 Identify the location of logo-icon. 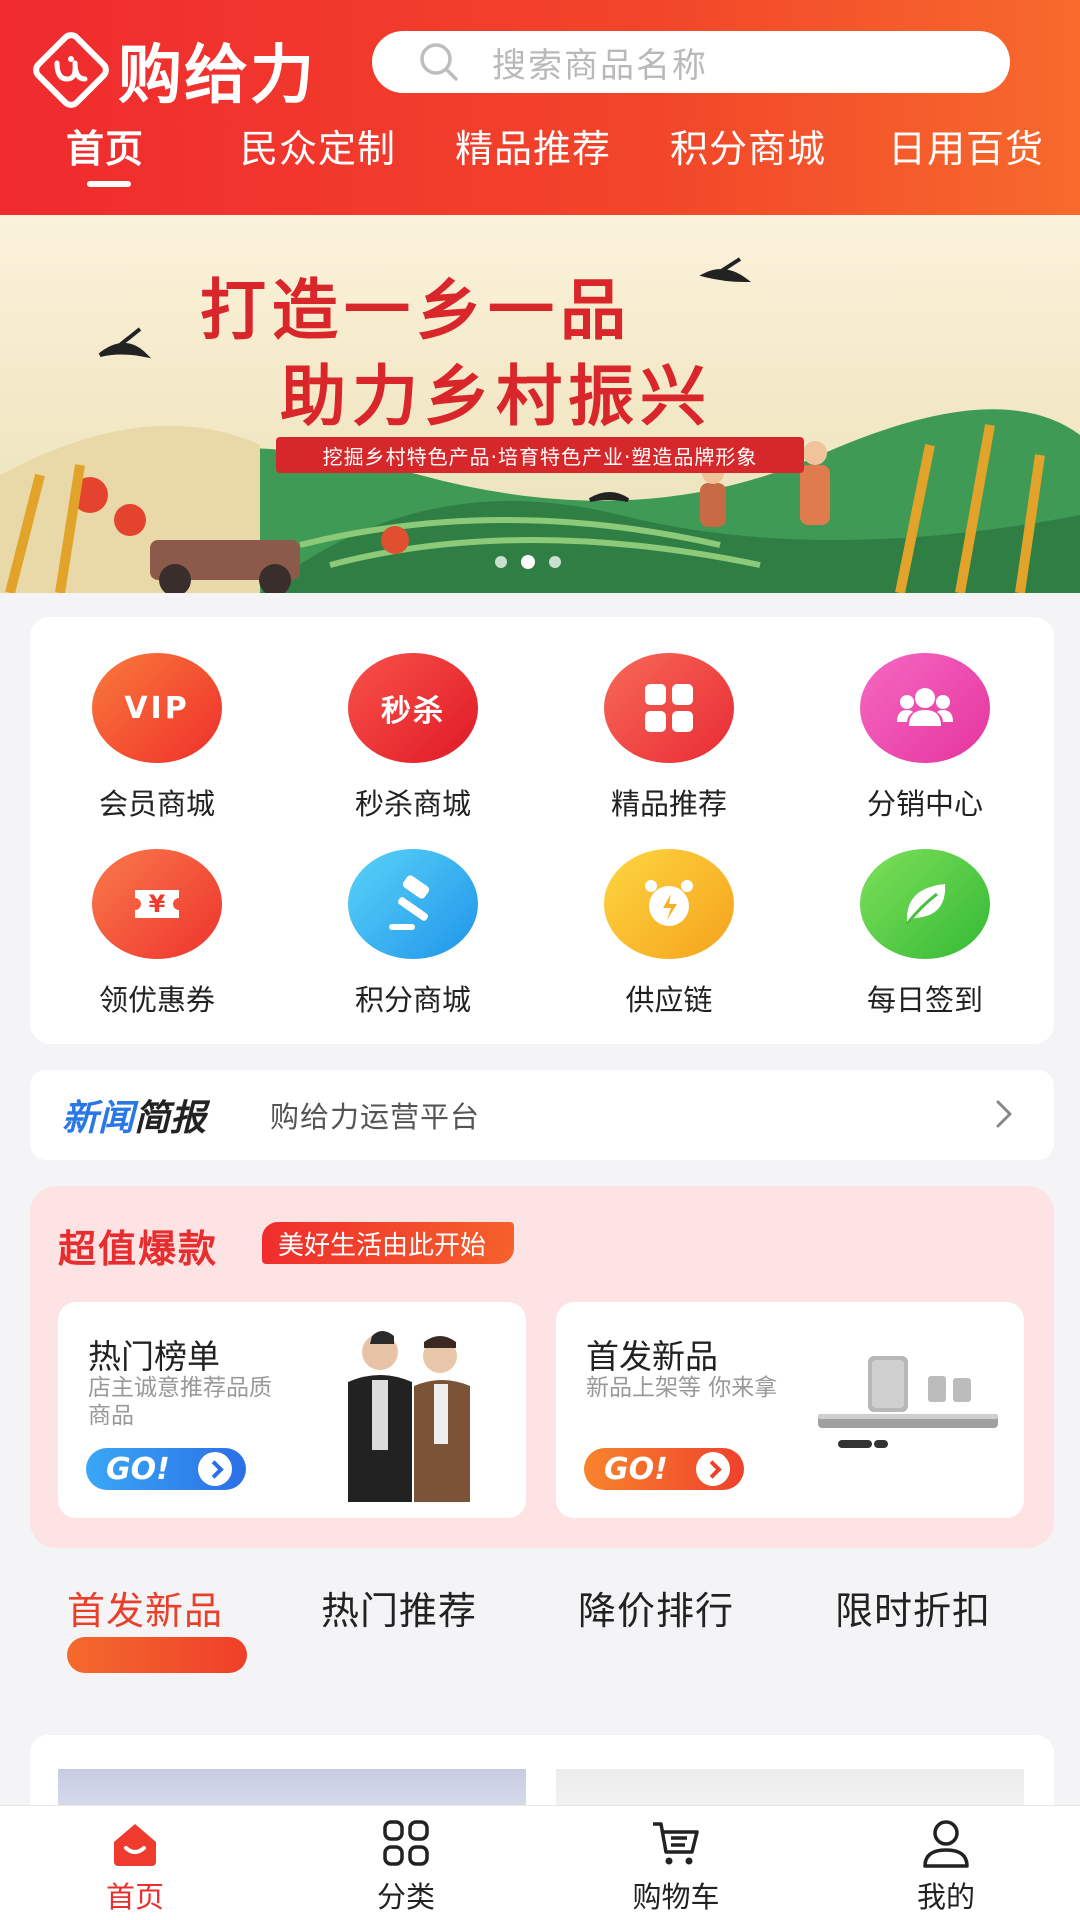
(71, 70).